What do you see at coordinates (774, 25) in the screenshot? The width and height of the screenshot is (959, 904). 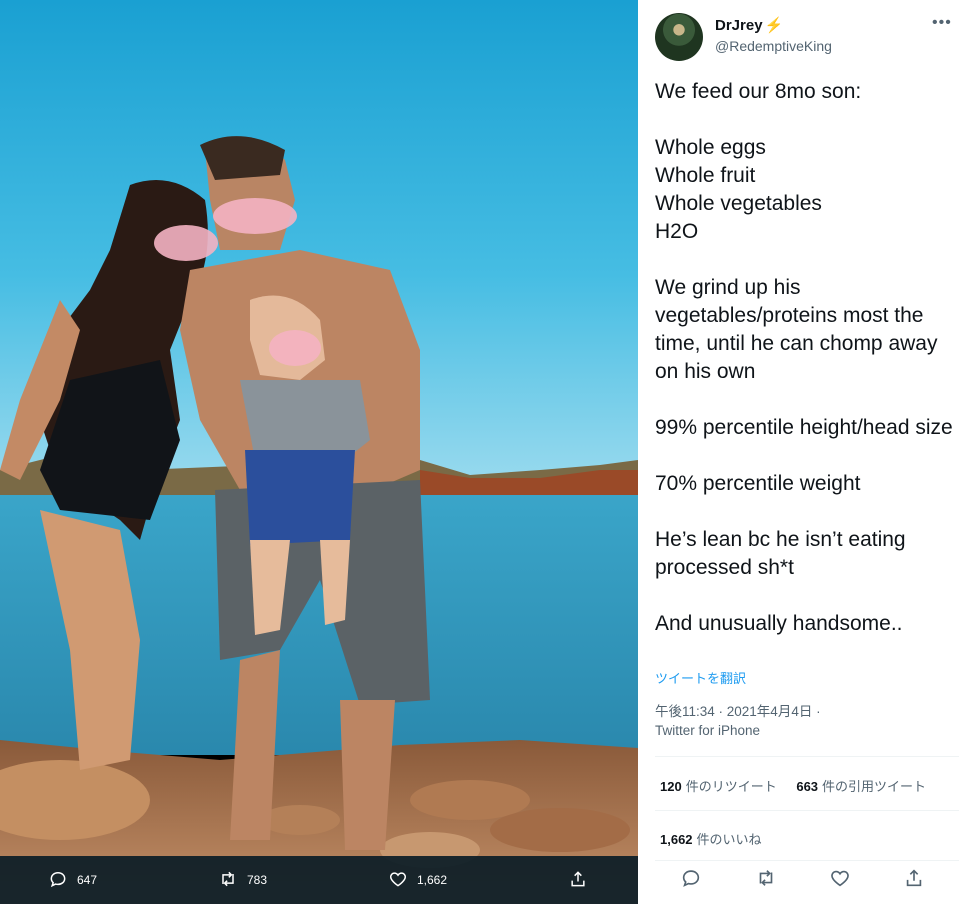 I see `lightning-badge-icon: ⚡` at bounding box center [774, 25].